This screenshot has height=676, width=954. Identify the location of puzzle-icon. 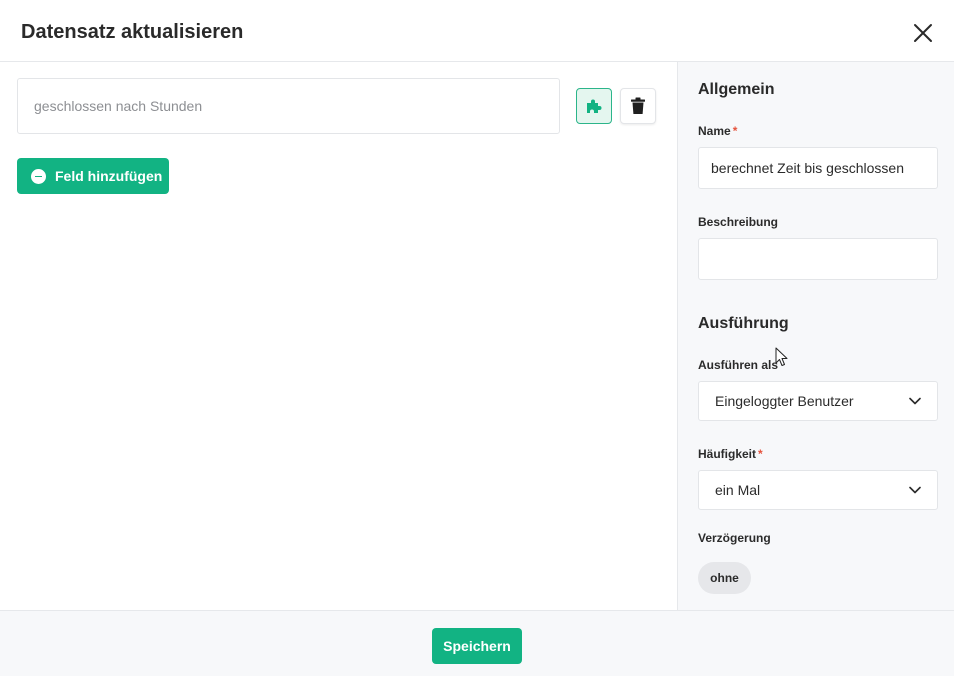
(594, 106).